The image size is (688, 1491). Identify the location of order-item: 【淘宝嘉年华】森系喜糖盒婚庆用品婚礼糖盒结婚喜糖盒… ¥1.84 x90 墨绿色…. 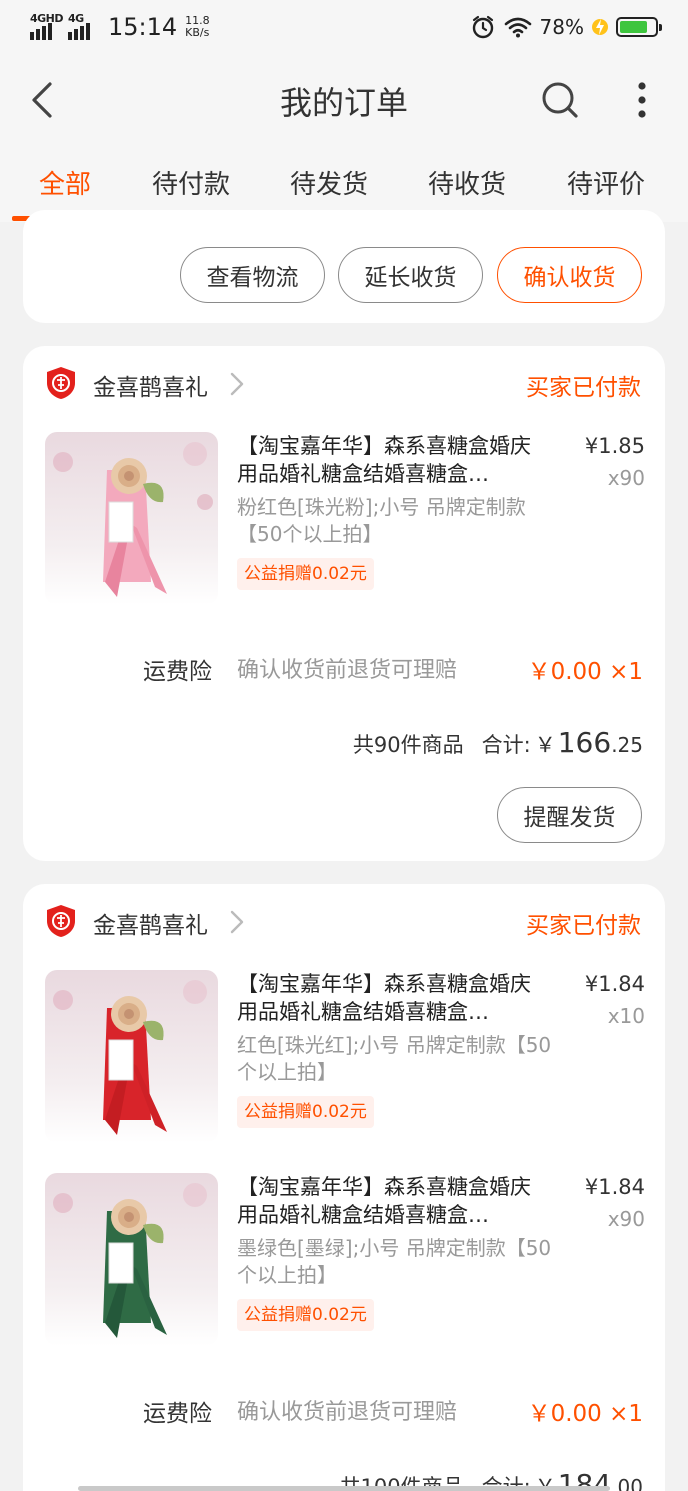
(344, 1260).